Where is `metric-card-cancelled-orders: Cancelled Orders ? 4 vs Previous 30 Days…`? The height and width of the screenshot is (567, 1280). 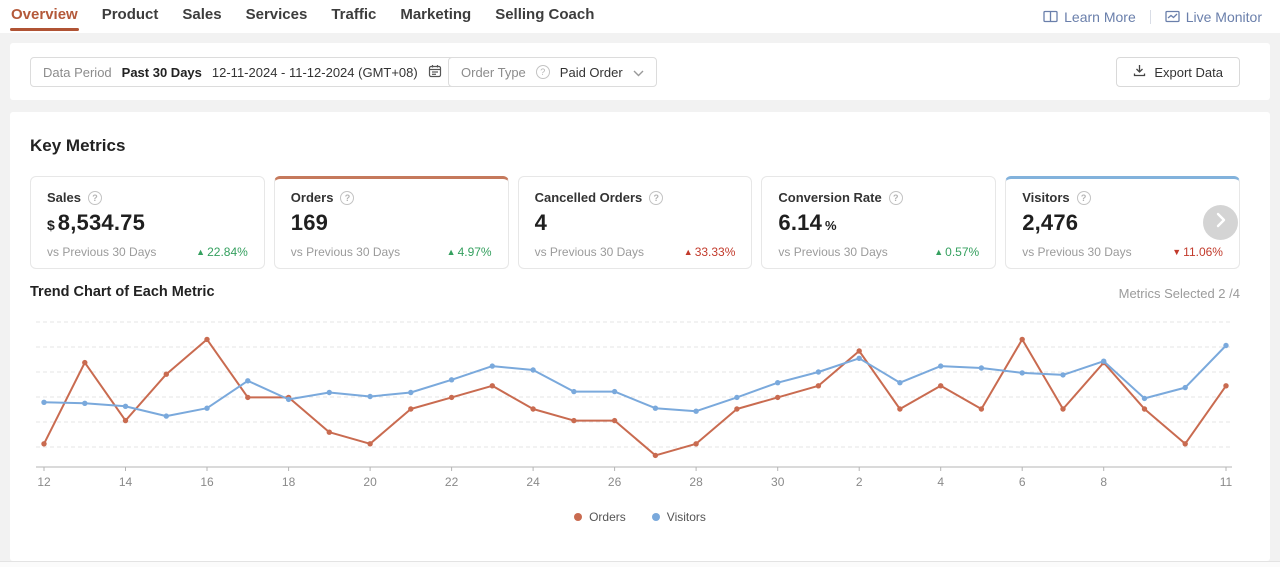
metric-card-cancelled-orders: Cancelled Orders ? 4 vs Previous 30 Days… is located at coordinates (635, 222).